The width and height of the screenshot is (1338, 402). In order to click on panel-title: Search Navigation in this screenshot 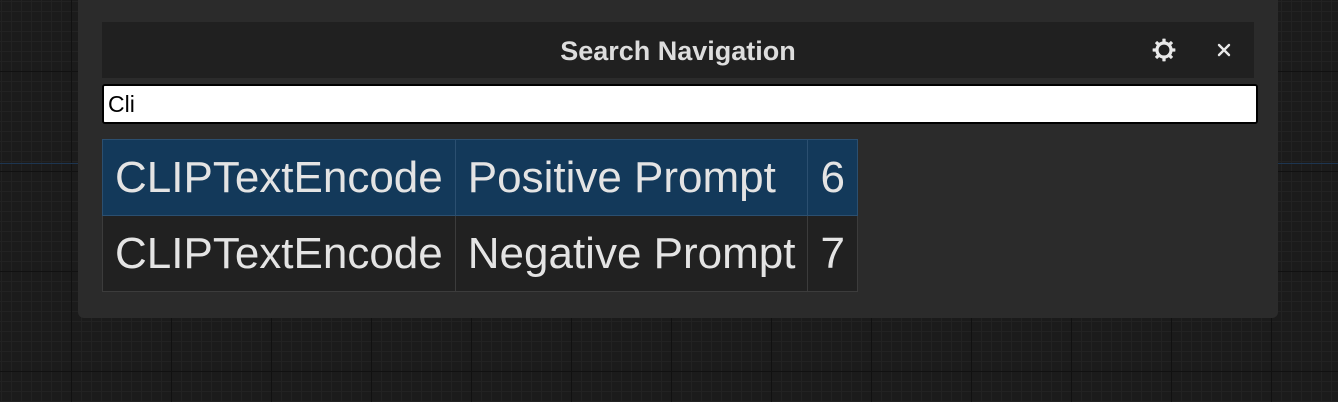, I will do `click(678, 51)`.